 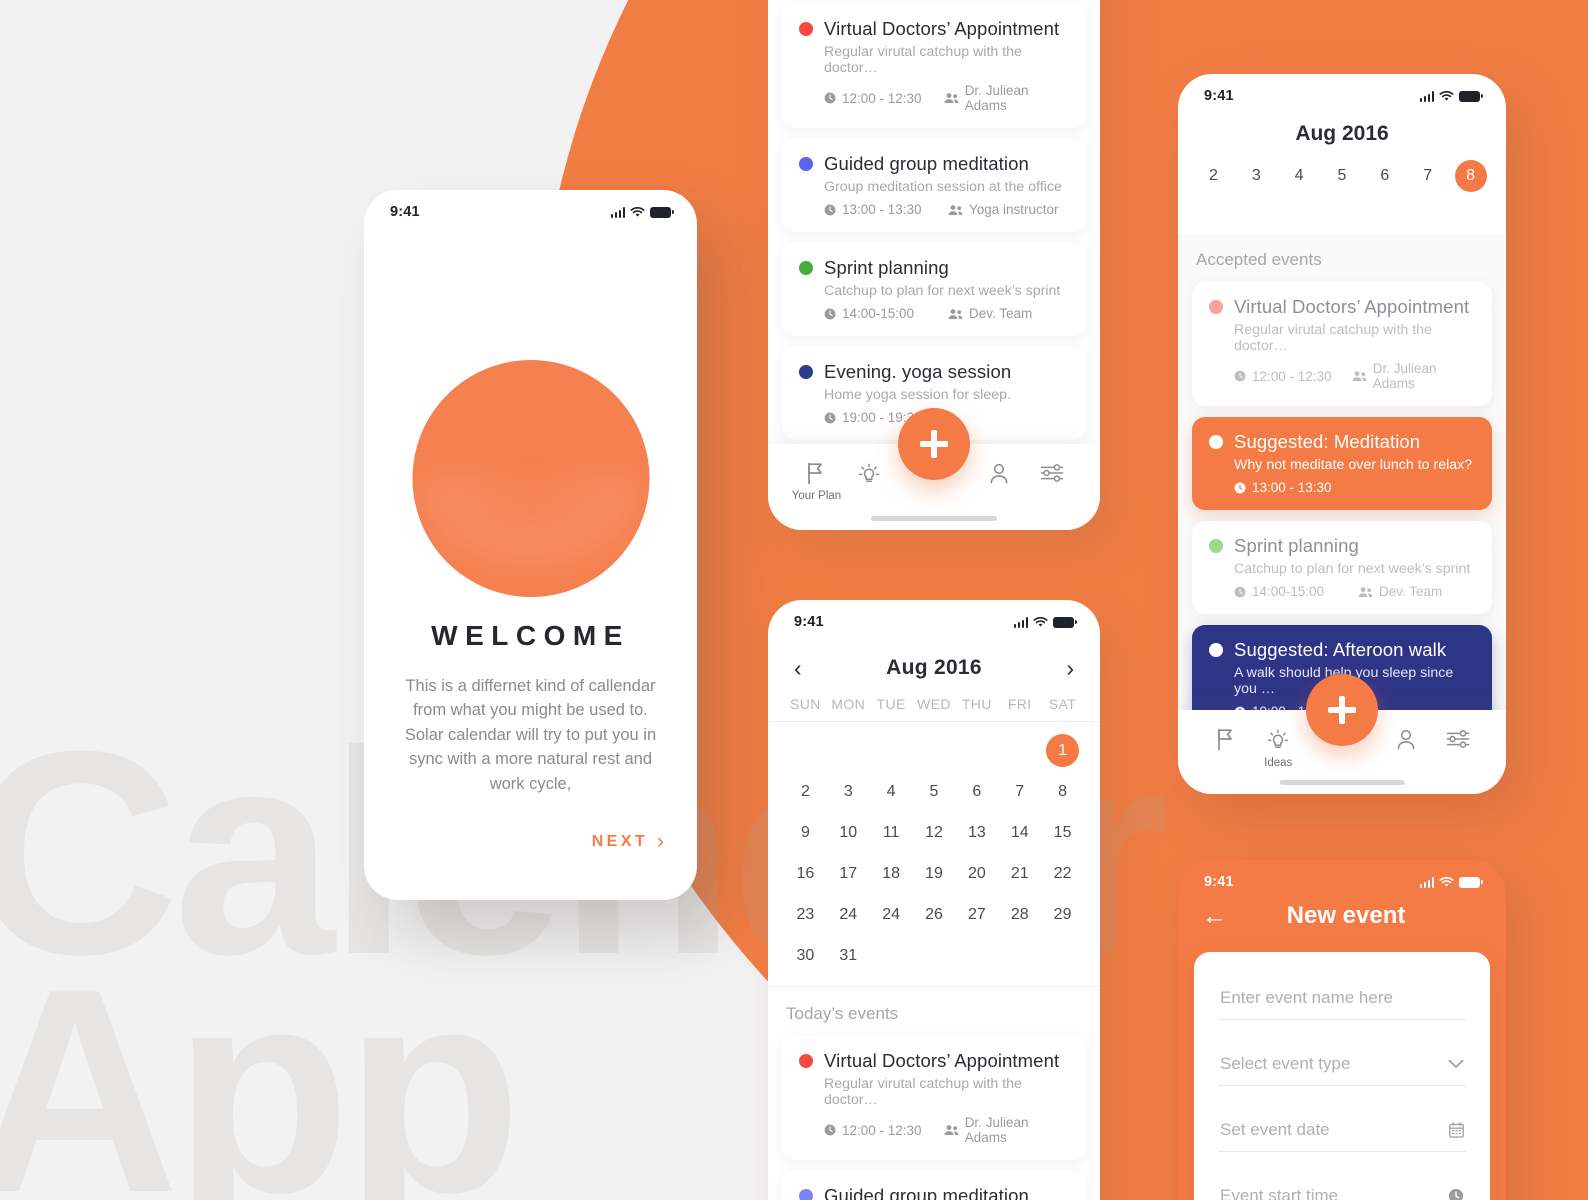 What do you see at coordinates (619, 841) in the screenshot?
I see `next-button-label: NEXT` at bounding box center [619, 841].